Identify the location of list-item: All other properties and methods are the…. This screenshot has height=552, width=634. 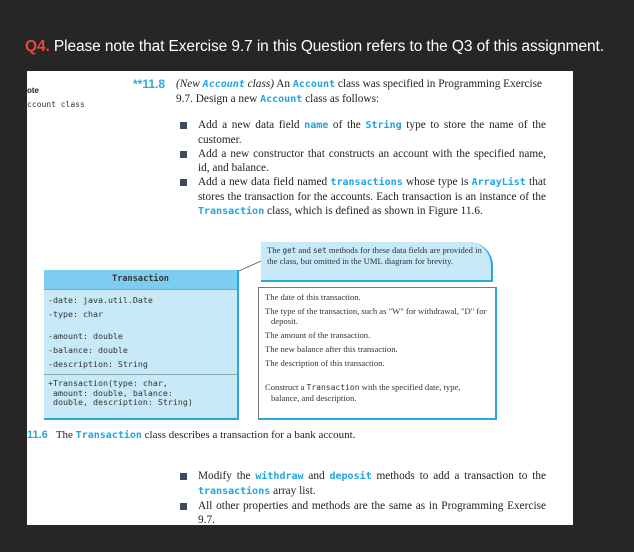
(363, 512).